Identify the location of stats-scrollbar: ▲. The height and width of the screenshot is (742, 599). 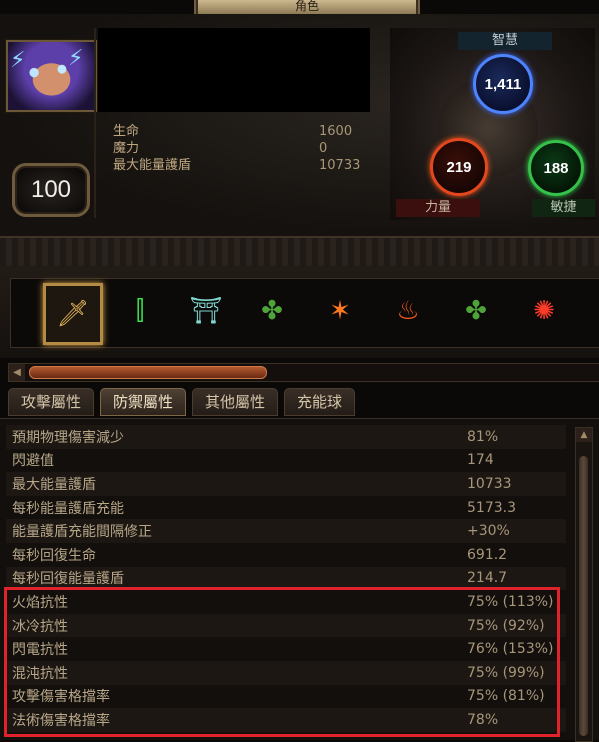
(584, 584).